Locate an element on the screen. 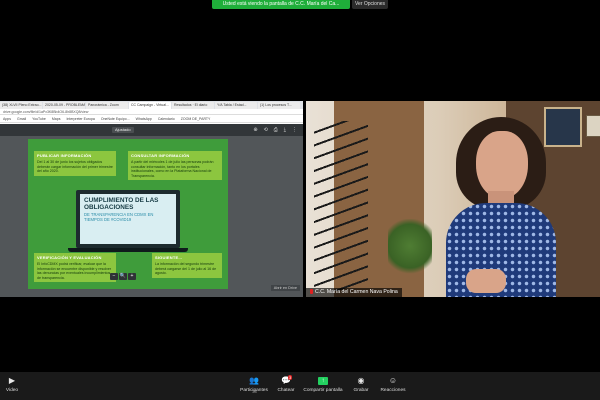 The image size is (600, 400). document-viewer-toolbar: Ajustado ⊕ ⟲ ⎙ ⤓ ⋮ is located at coordinates (151, 130).